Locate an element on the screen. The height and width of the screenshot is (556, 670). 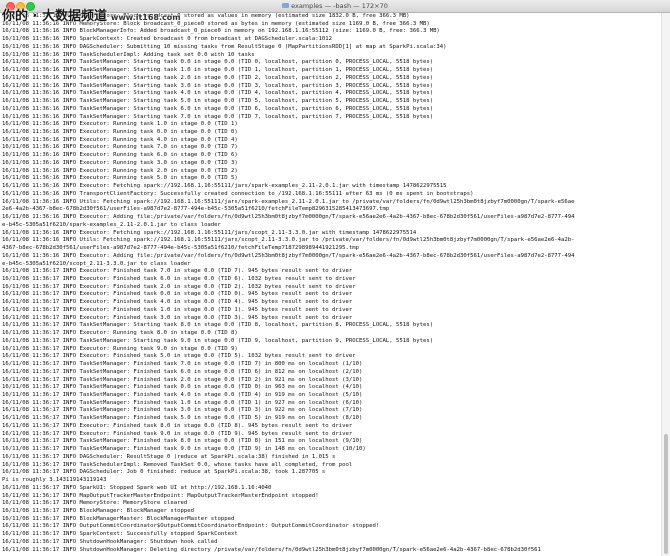
window-title-text: examples — -bash — 172×70 is located at coordinates (339, 6).